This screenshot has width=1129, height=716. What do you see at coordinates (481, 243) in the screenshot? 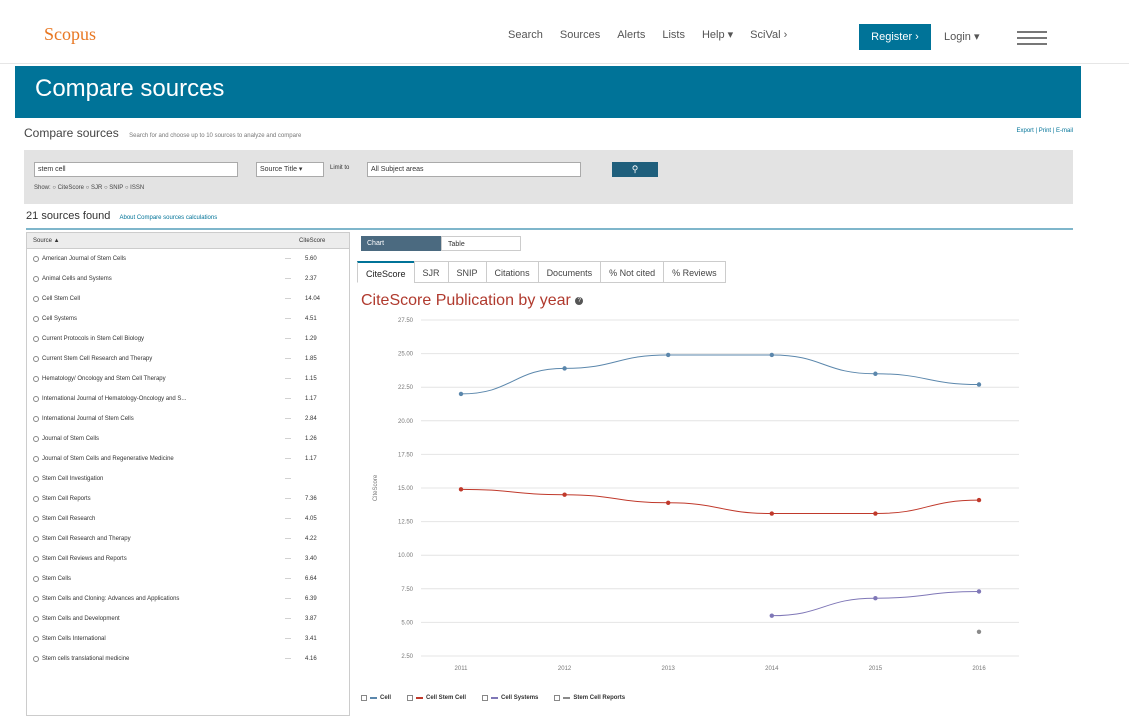
I see `table-view-button: Table` at bounding box center [481, 243].